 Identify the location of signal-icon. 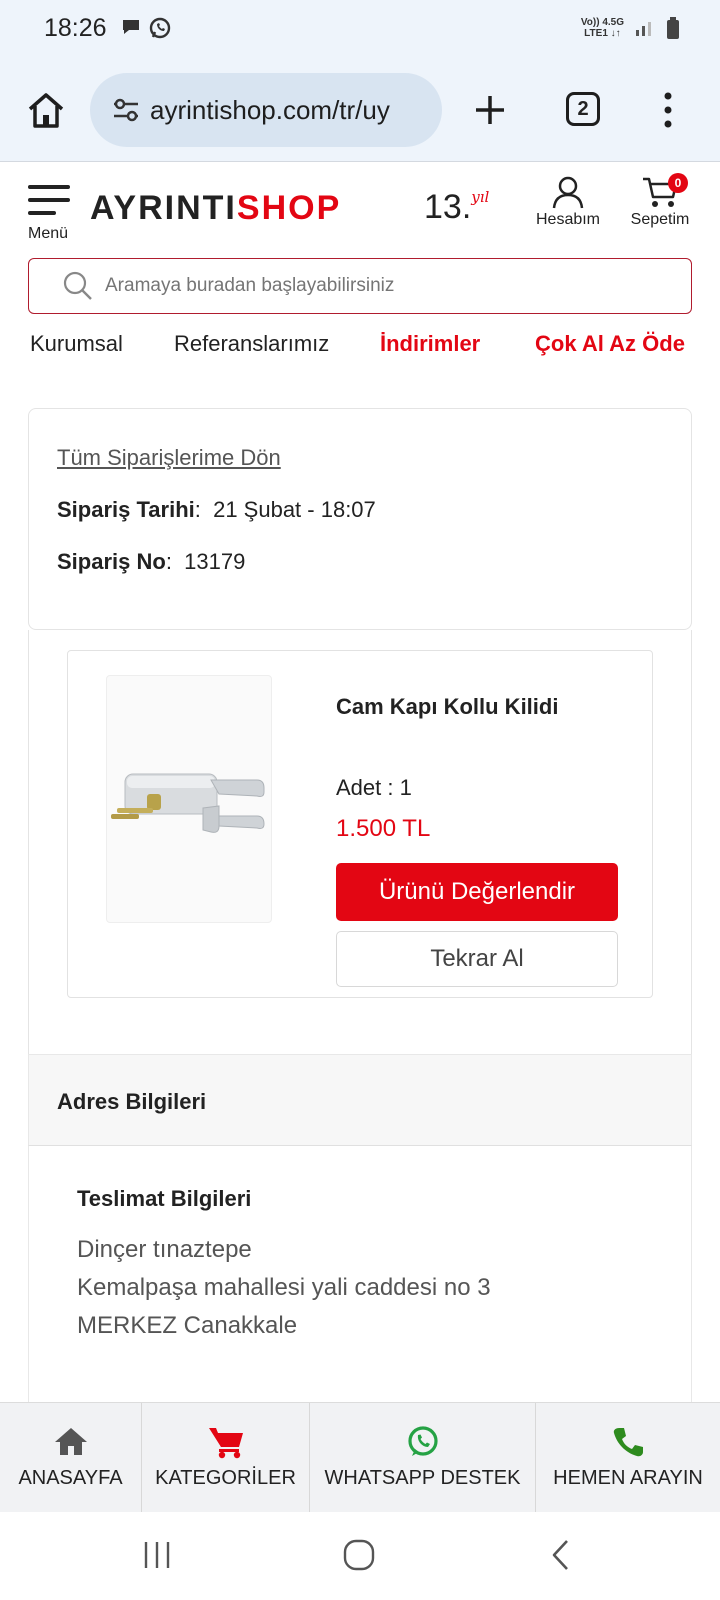
(643, 29).